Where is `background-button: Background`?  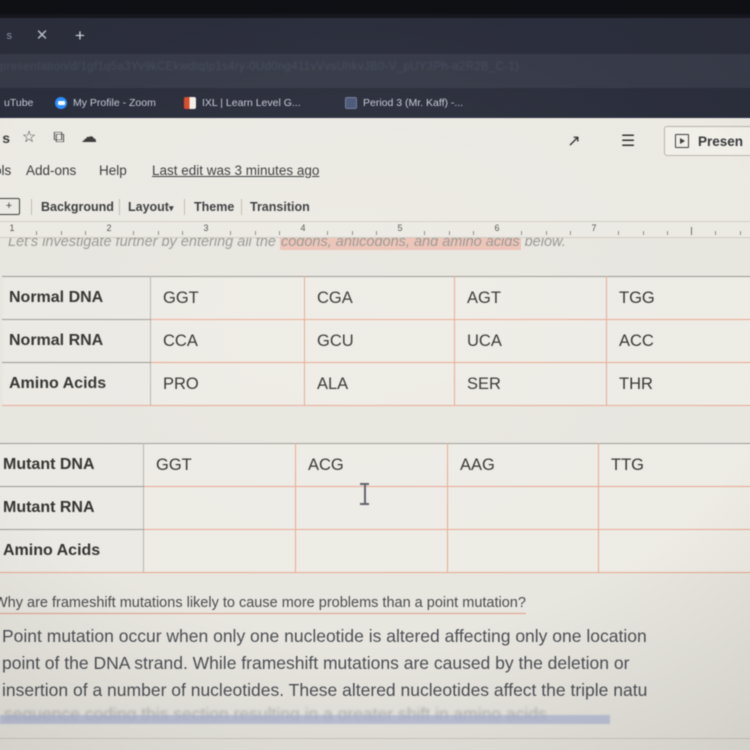 background-button: Background is located at coordinates (77, 207).